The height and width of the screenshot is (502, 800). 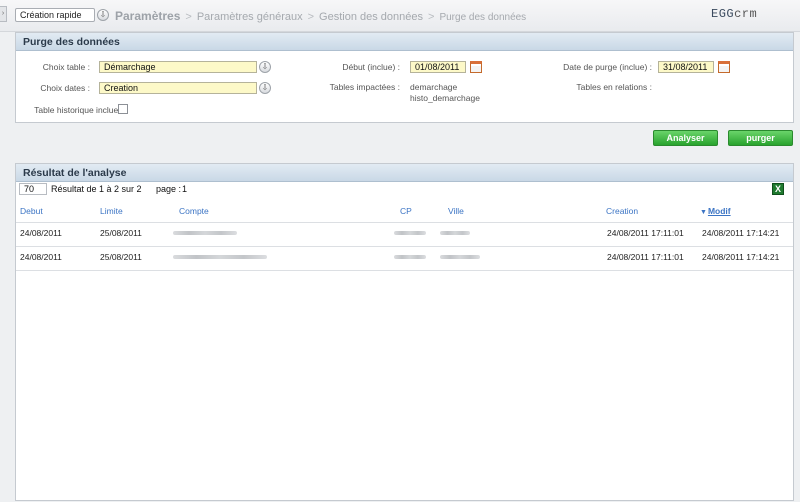 What do you see at coordinates (265, 88) in the screenshot?
I see `choix-dates-dropdown-icon: ⇩` at bounding box center [265, 88].